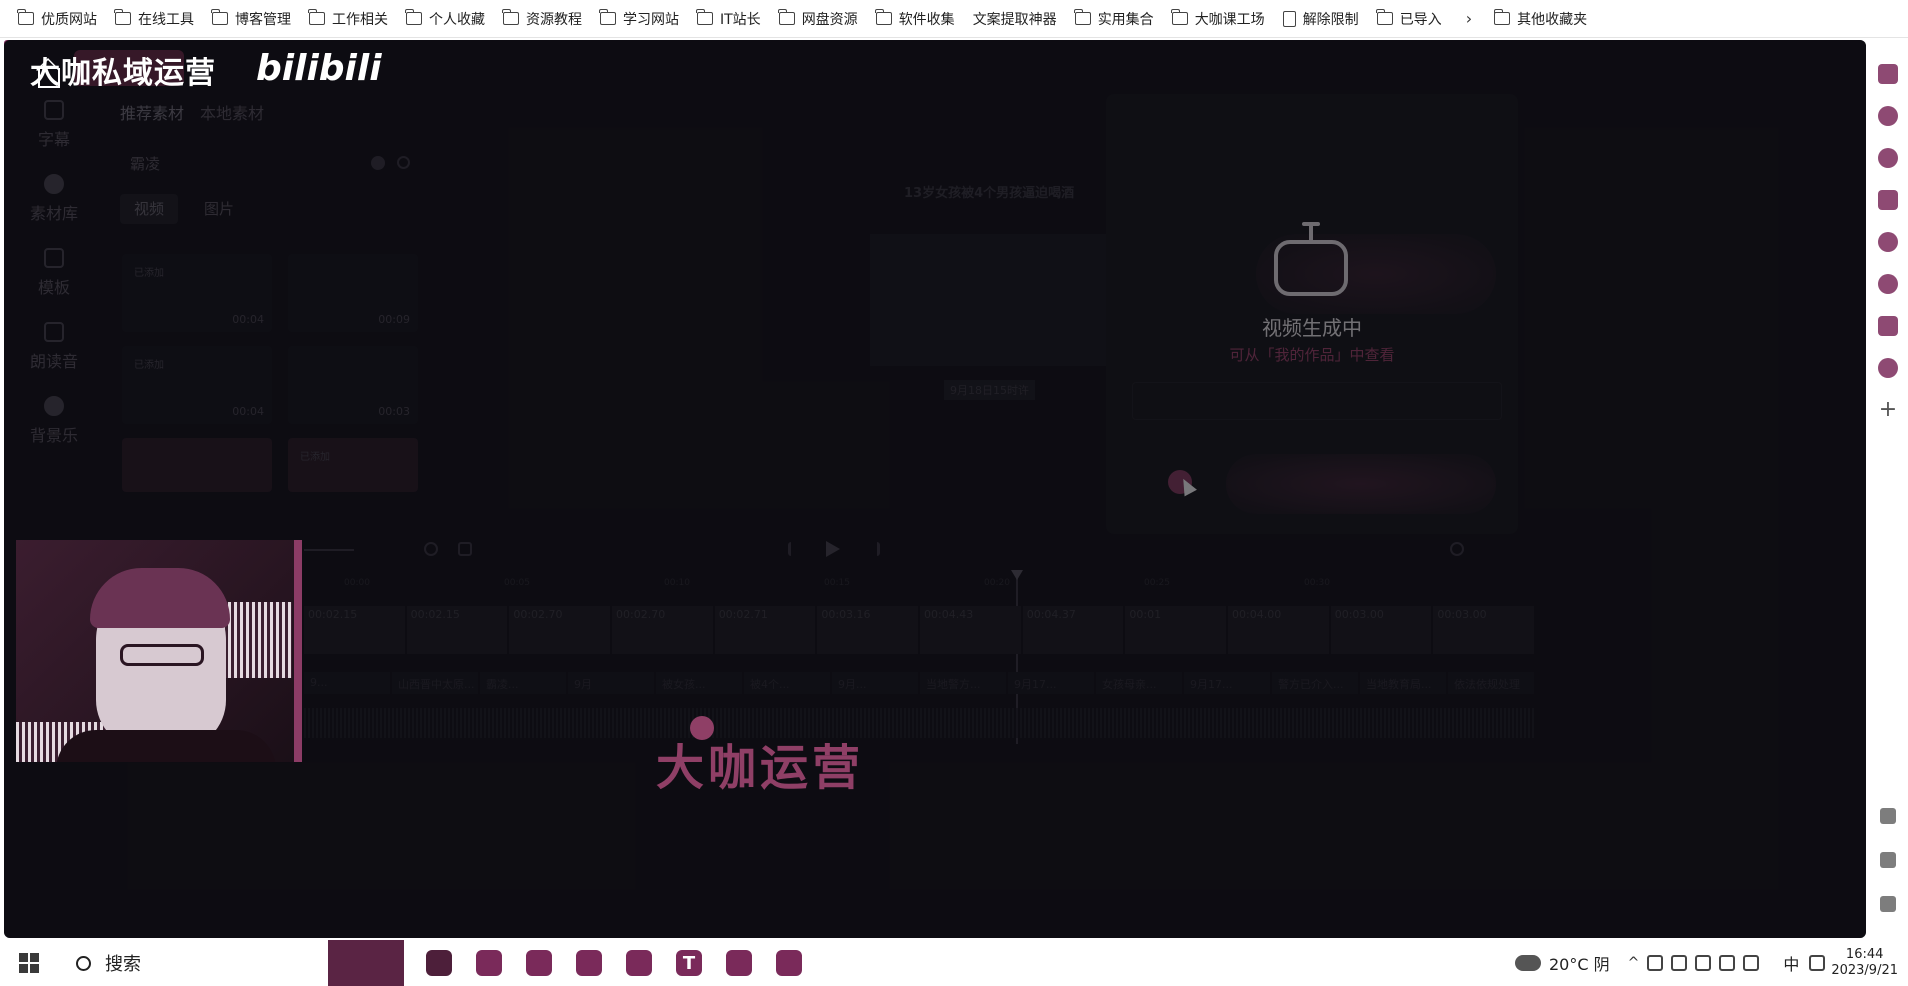 Image resolution: width=1908 pixels, height=986 pixels. I want to click on taskbar-app: T, so click(689, 963).